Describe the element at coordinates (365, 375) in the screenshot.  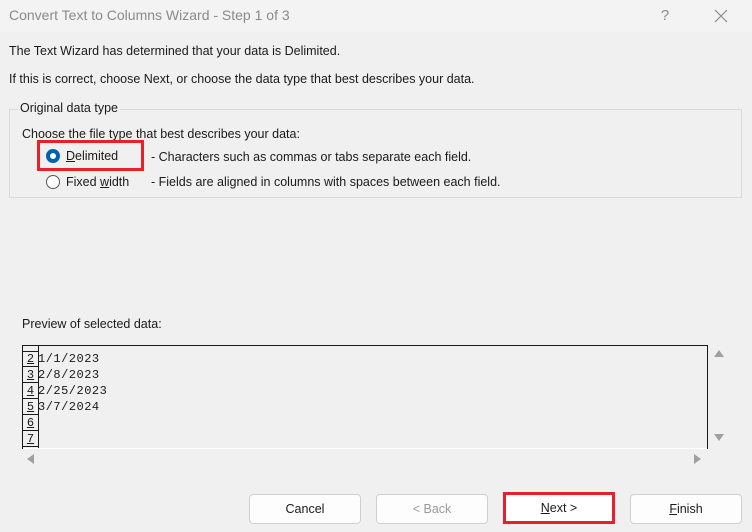
I see `preview-row: 3 2/8/2023` at that location.